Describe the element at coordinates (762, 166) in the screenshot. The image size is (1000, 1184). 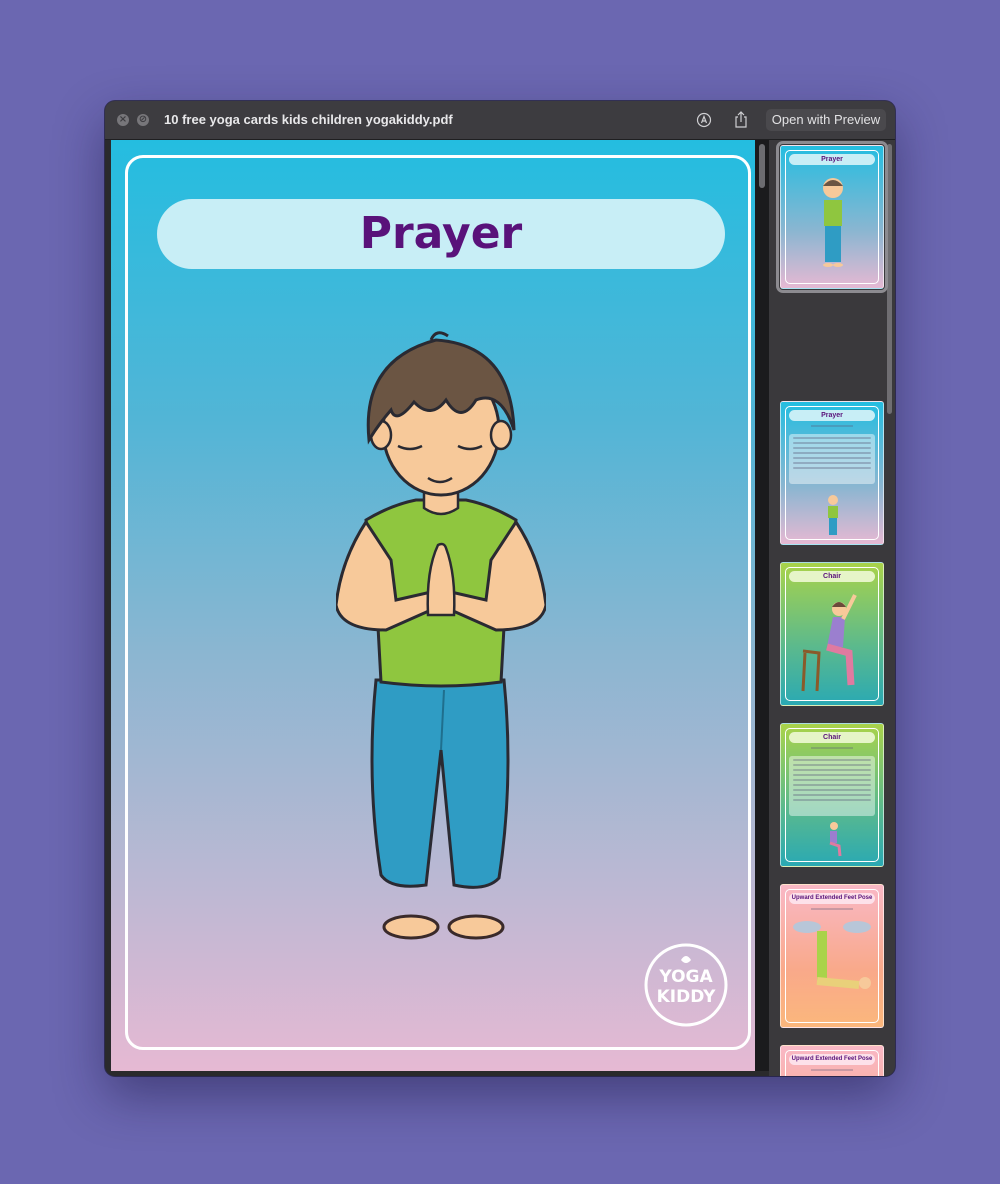
I see `page-scrollbar-thumb` at that location.